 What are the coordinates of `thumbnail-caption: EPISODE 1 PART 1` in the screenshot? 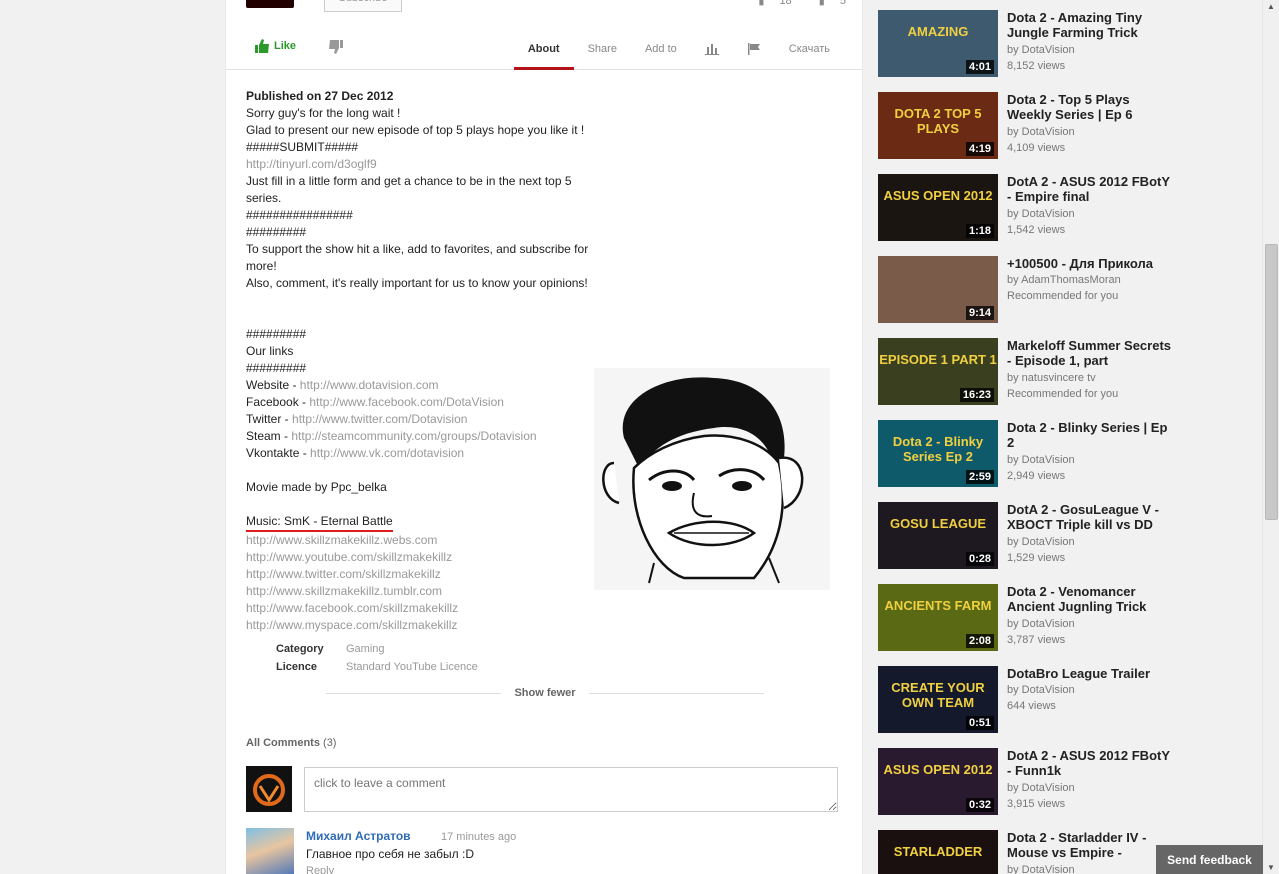 It's located at (938, 359).